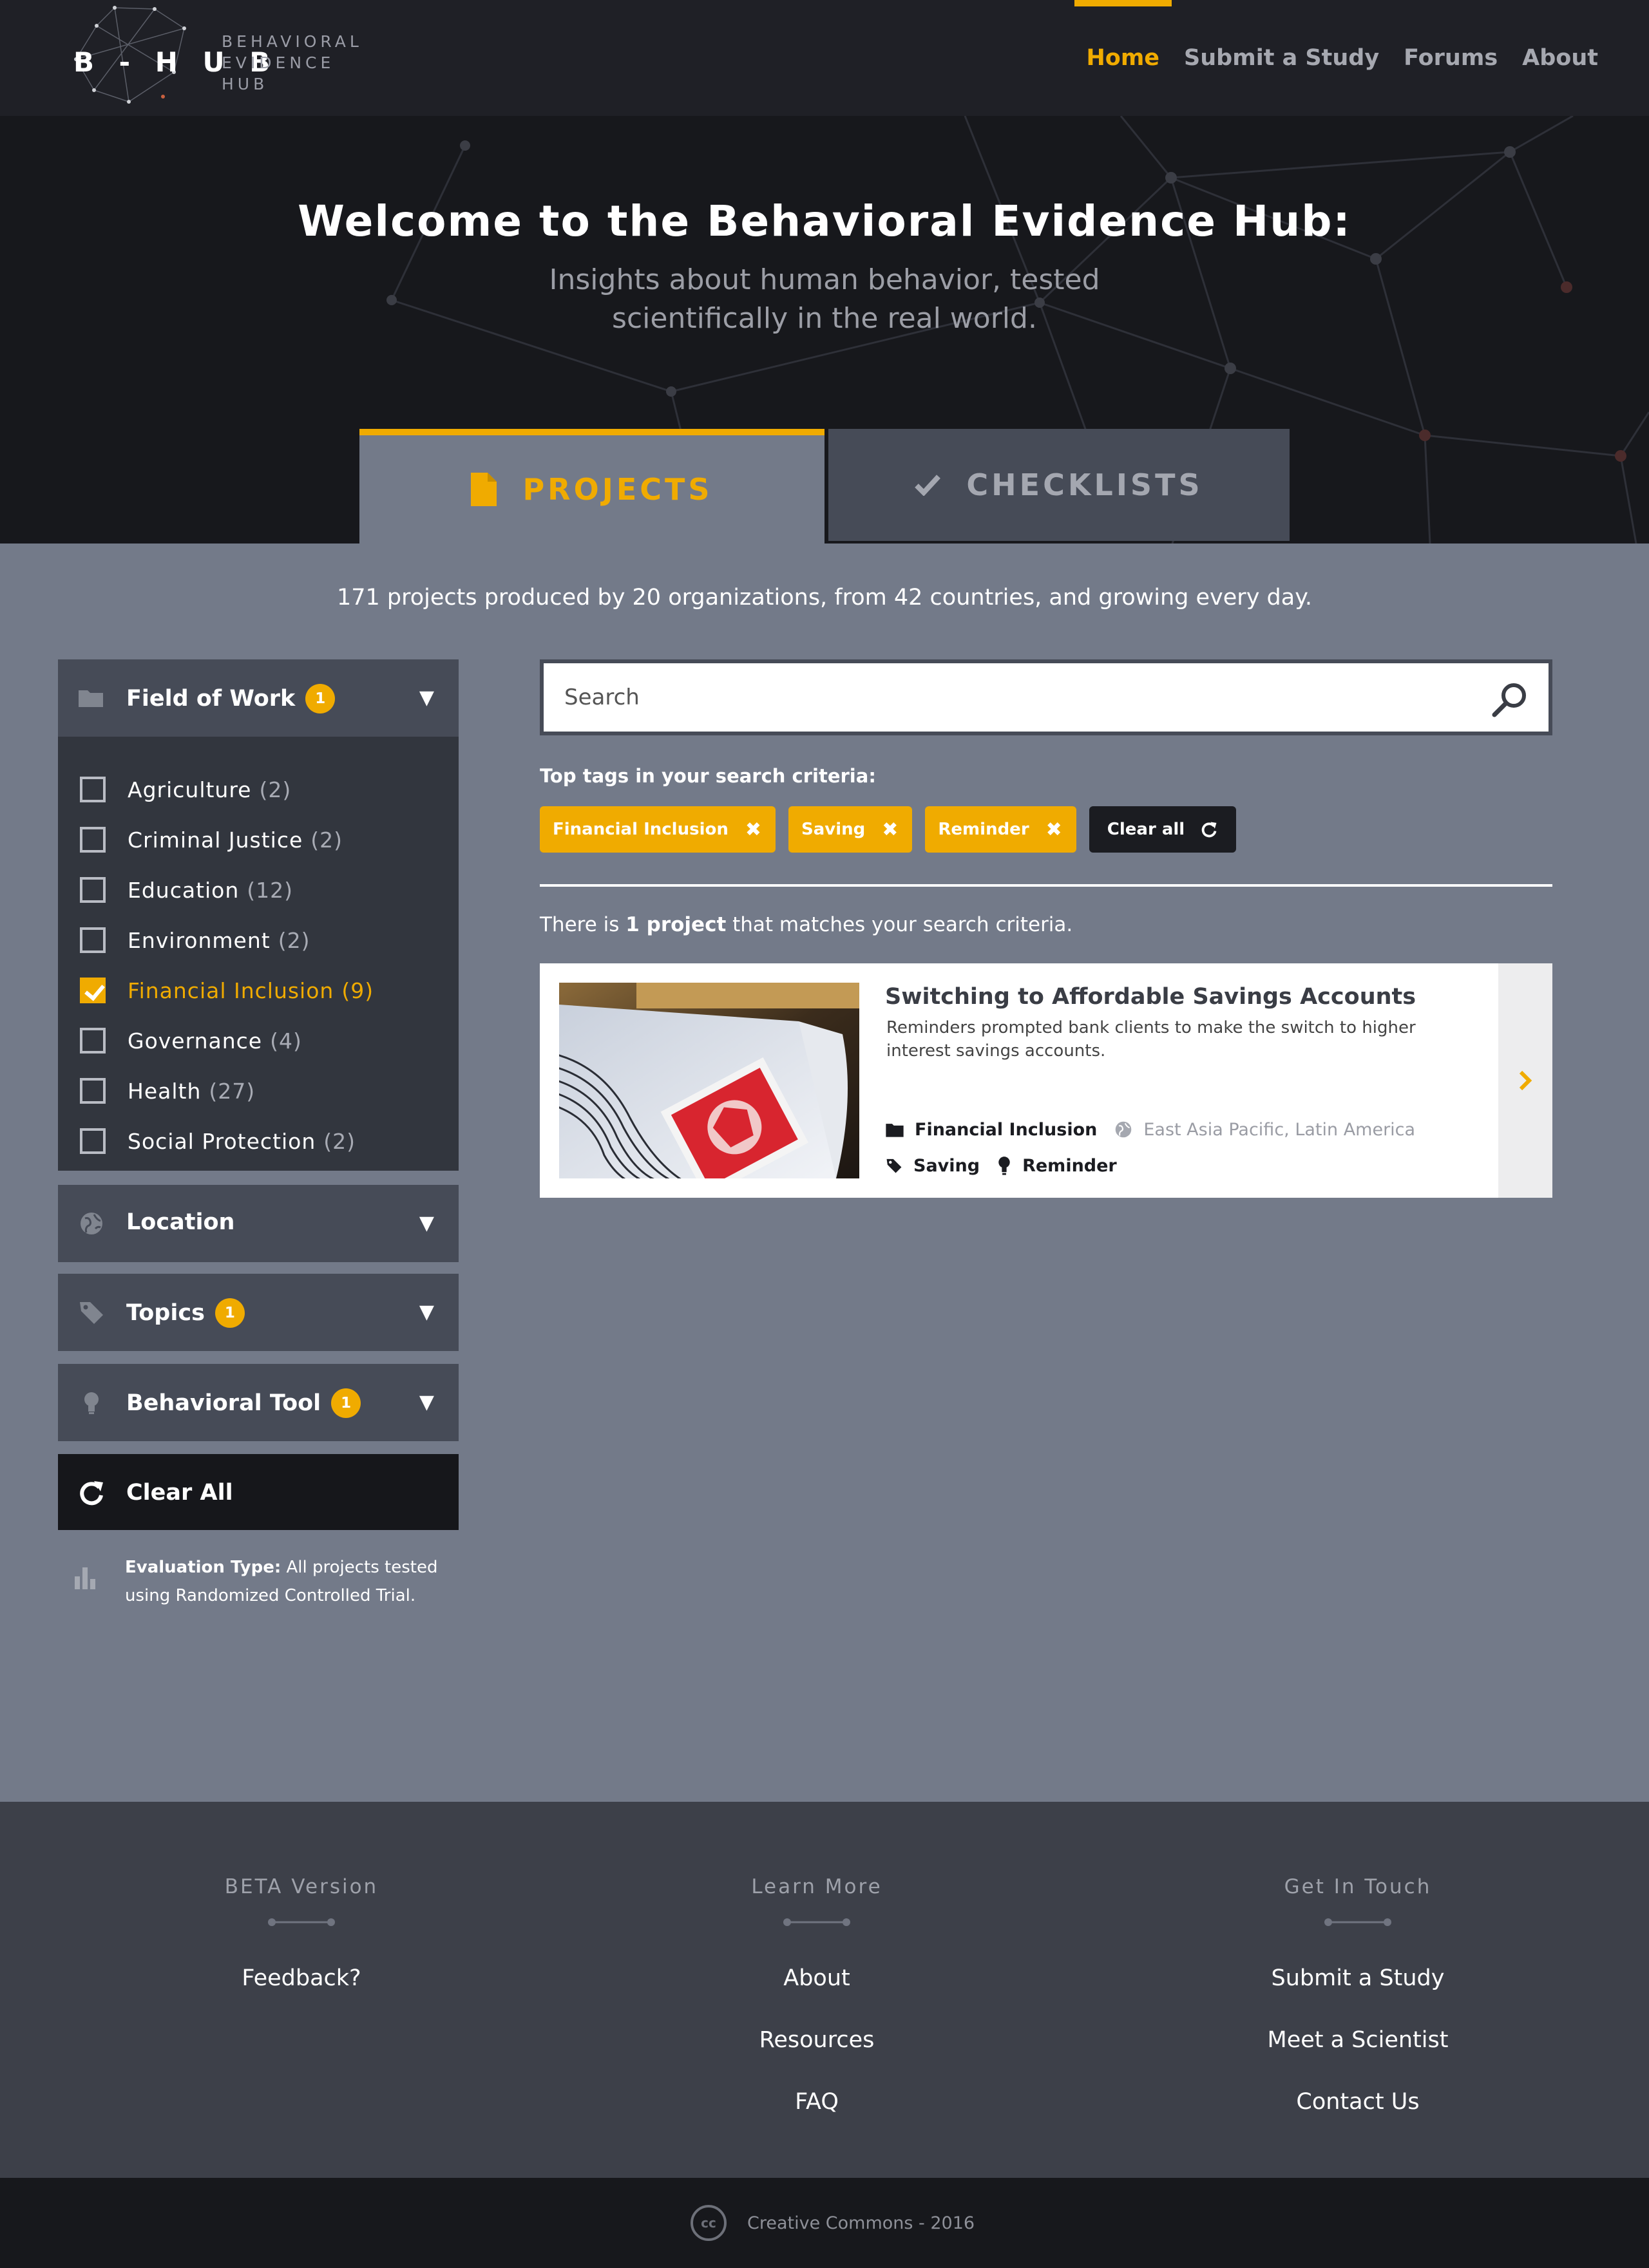 The height and width of the screenshot is (2268, 1649). What do you see at coordinates (93, 990) in the screenshot?
I see `checkbox-checked` at bounding box center [93, 990].